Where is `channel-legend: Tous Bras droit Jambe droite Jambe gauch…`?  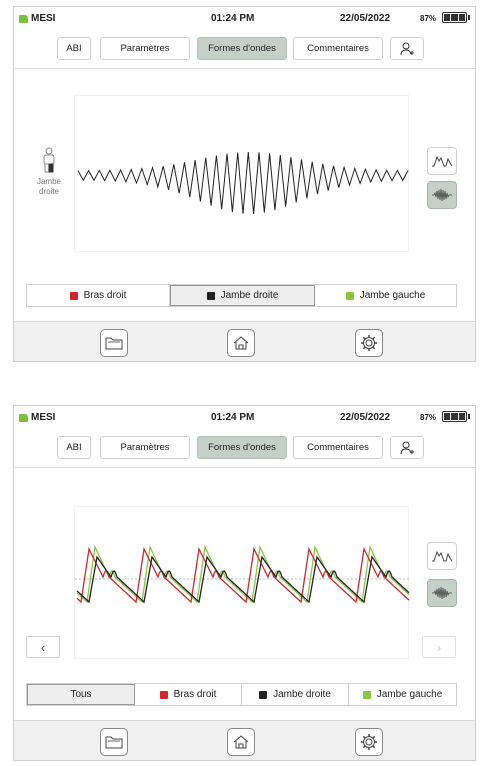
channel-legend: Tous Bras droit Jambe droite Jambe gauch… is located at coordinates (241, 694).